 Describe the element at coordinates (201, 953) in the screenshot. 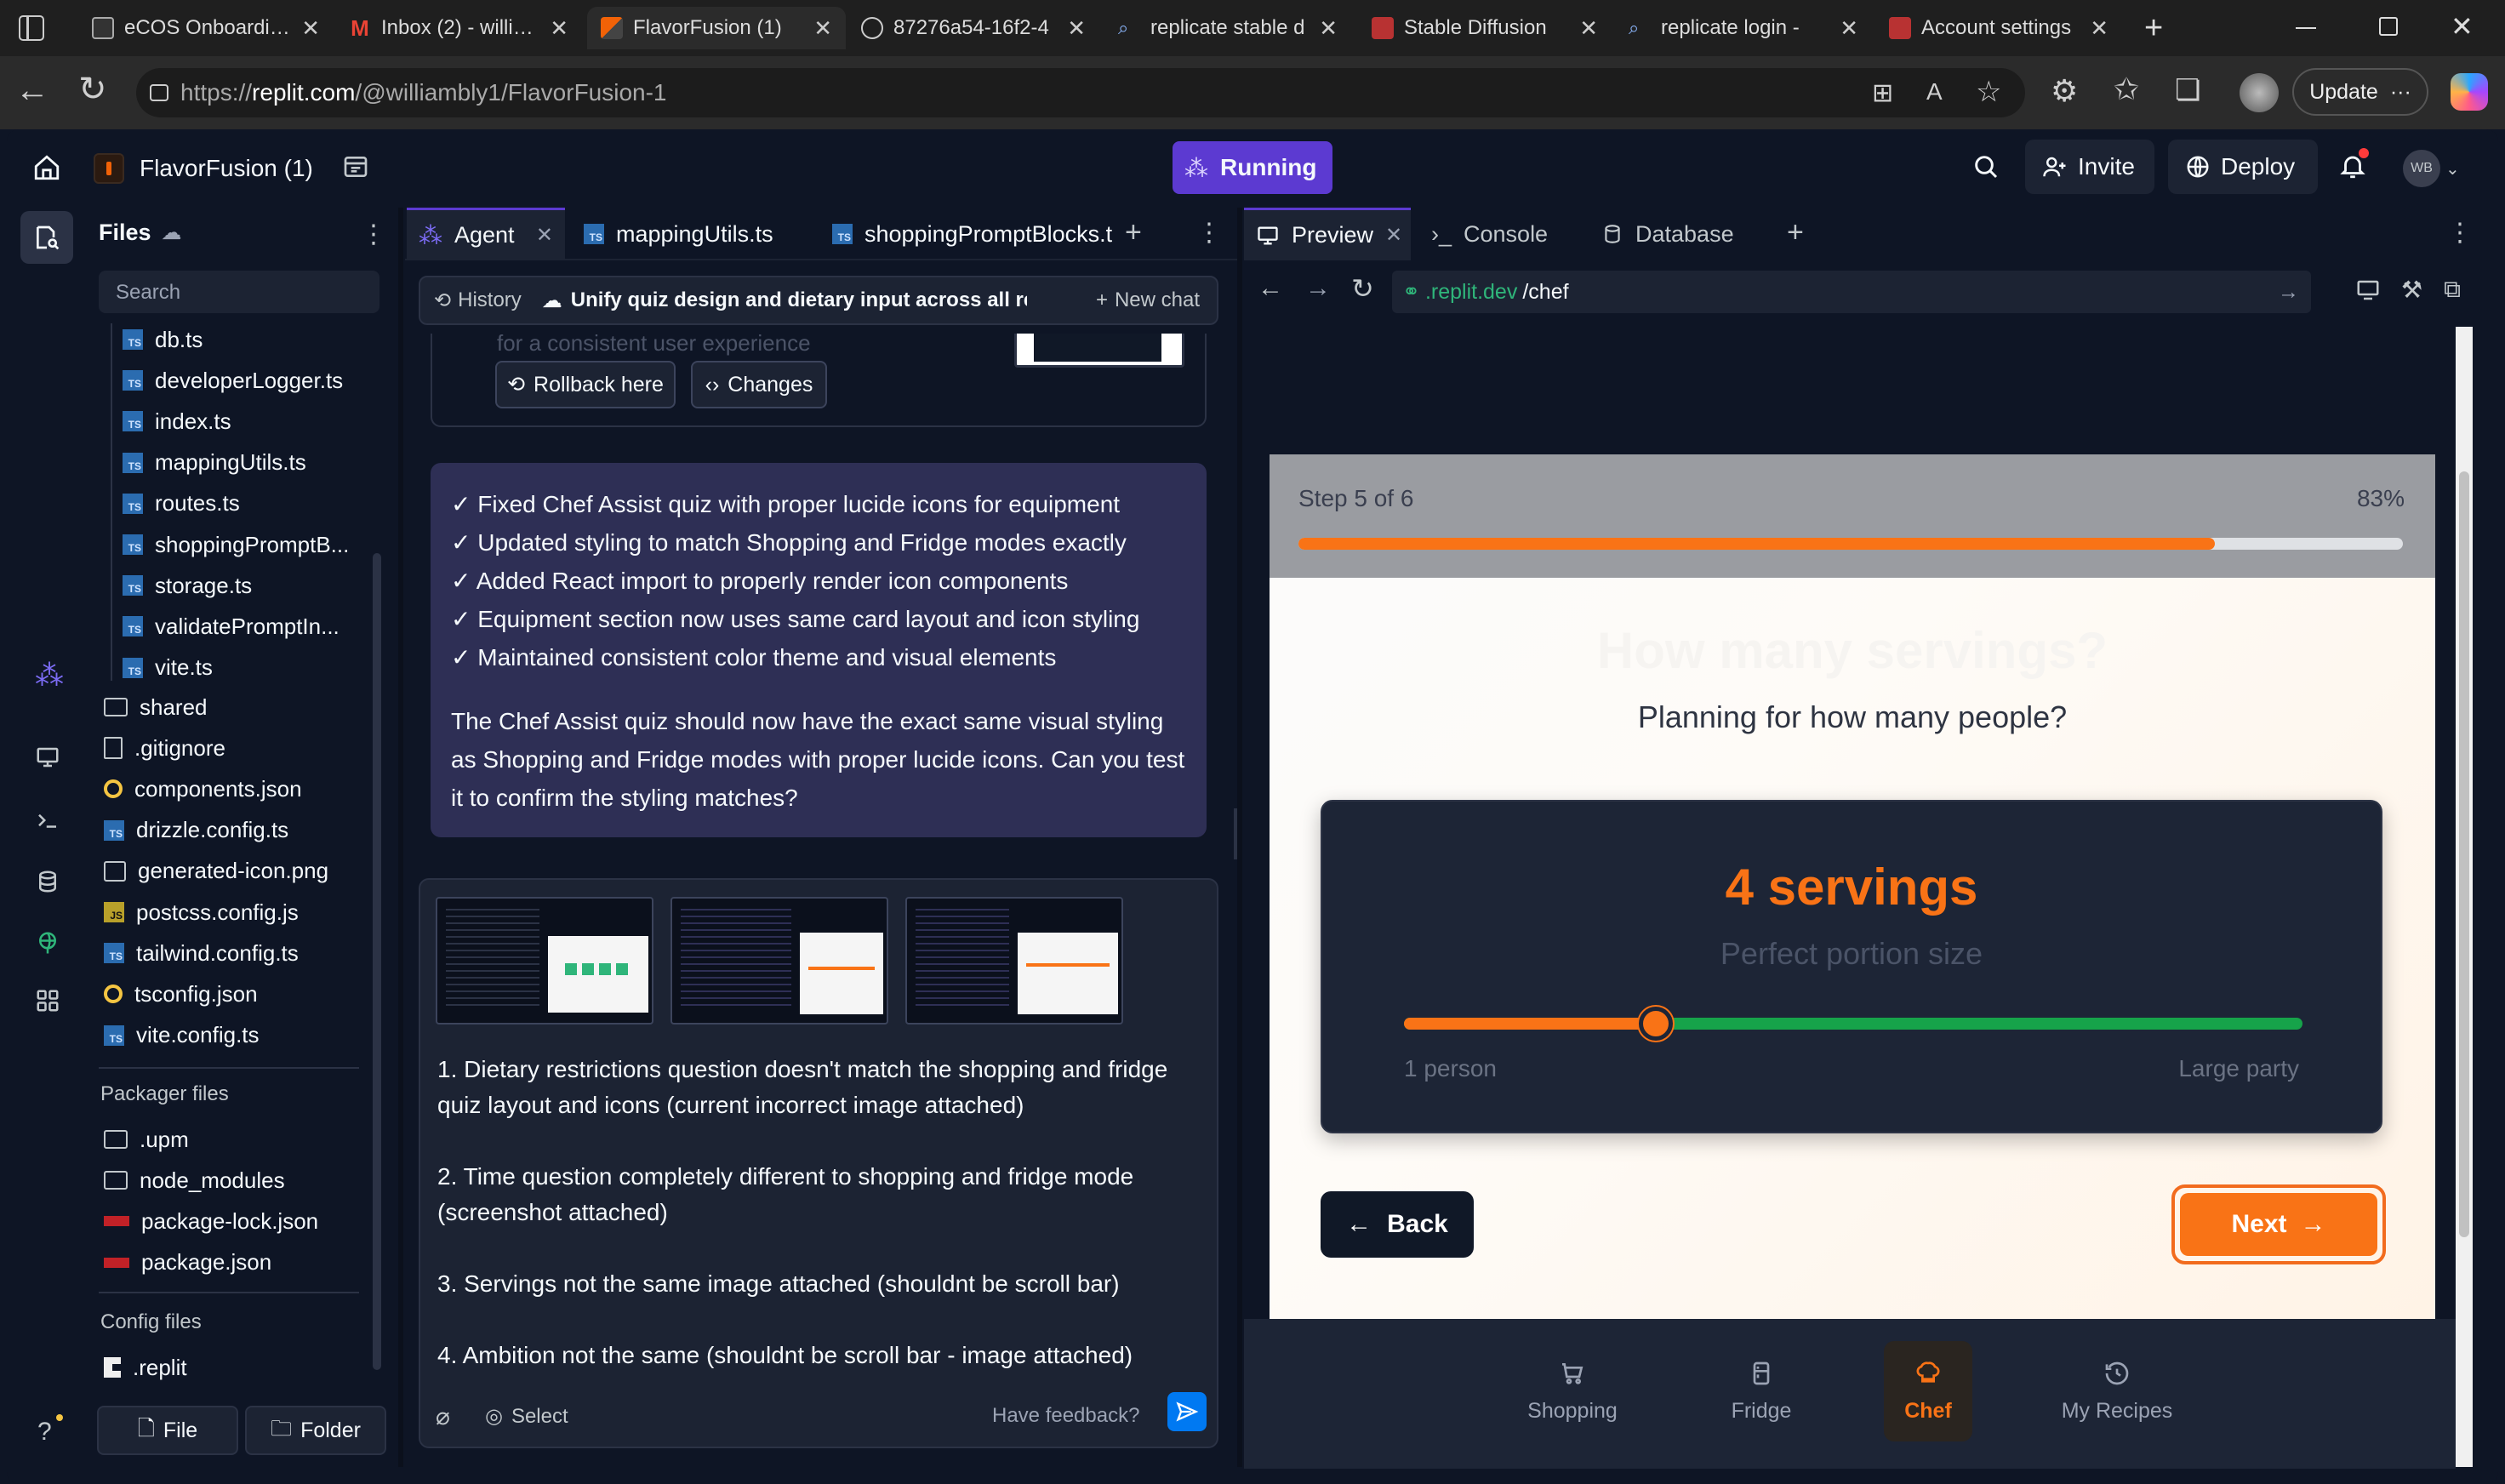

I see `file-item: TS tailwind.config.ts` at that location.